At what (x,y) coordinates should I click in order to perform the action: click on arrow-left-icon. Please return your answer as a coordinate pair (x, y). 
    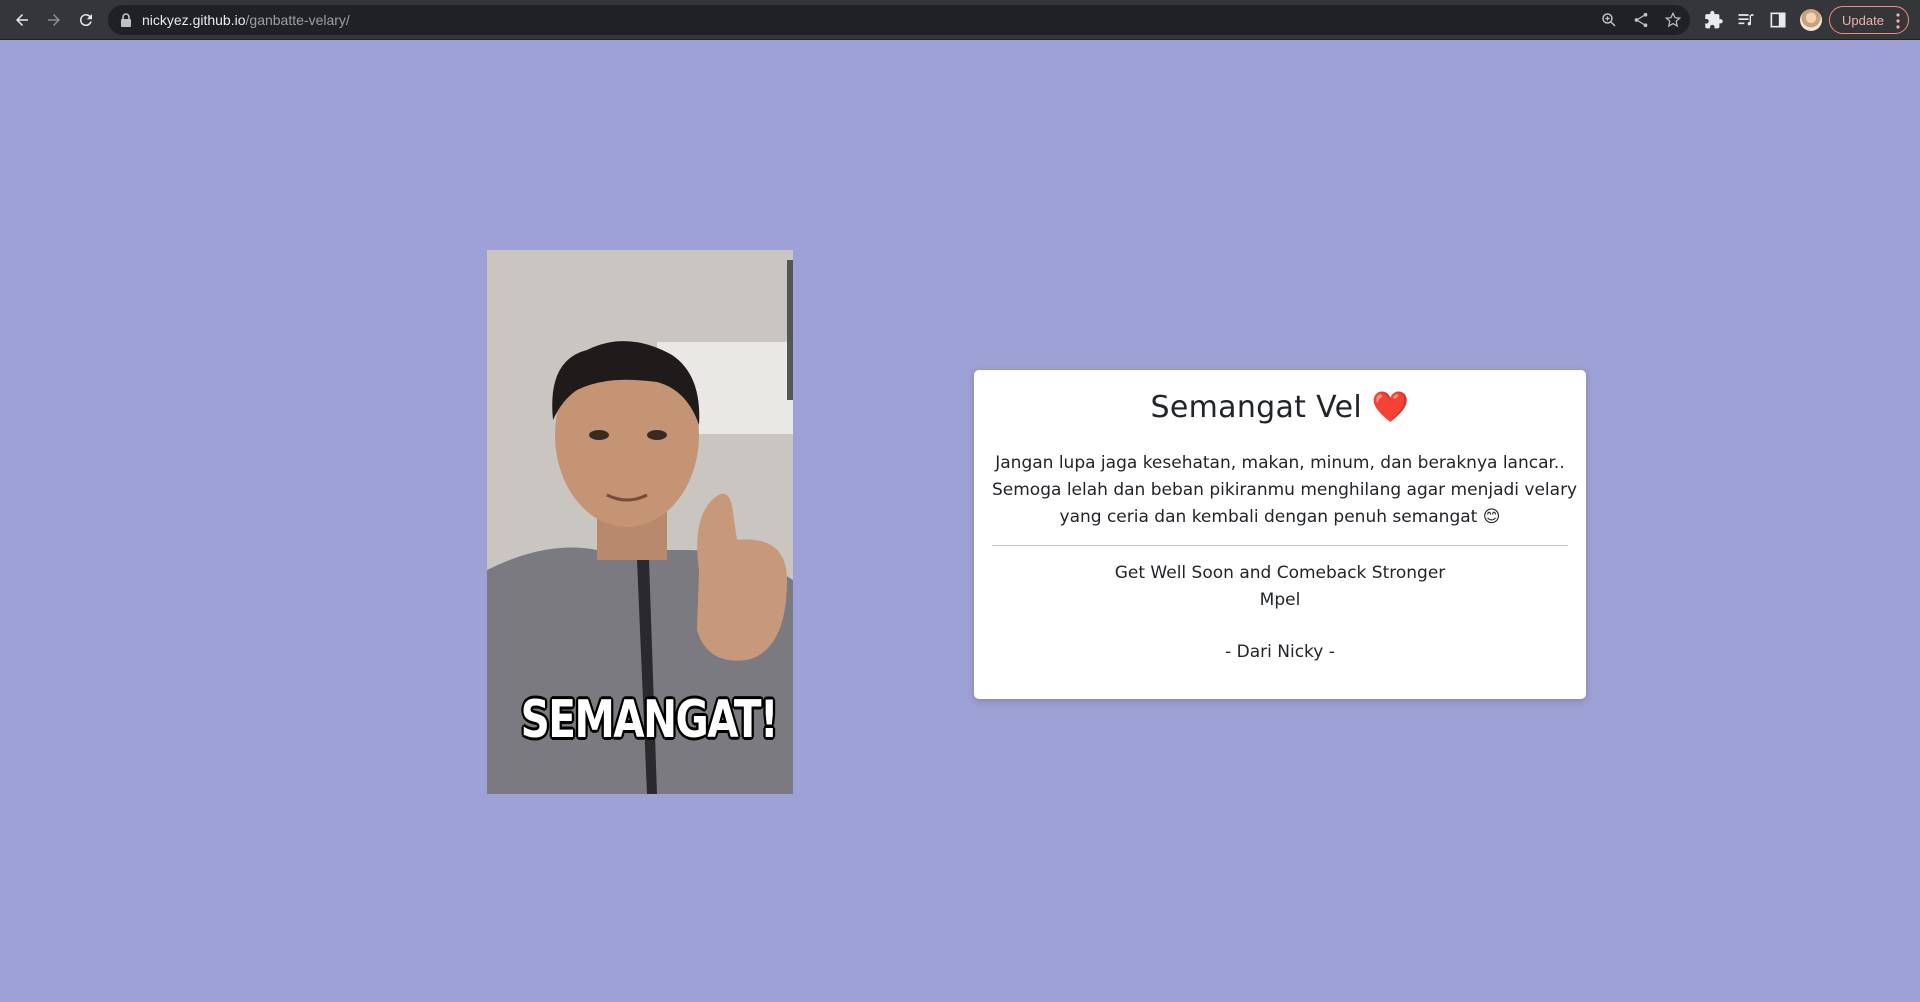
    Looking at the image, I should click on (22, 20).